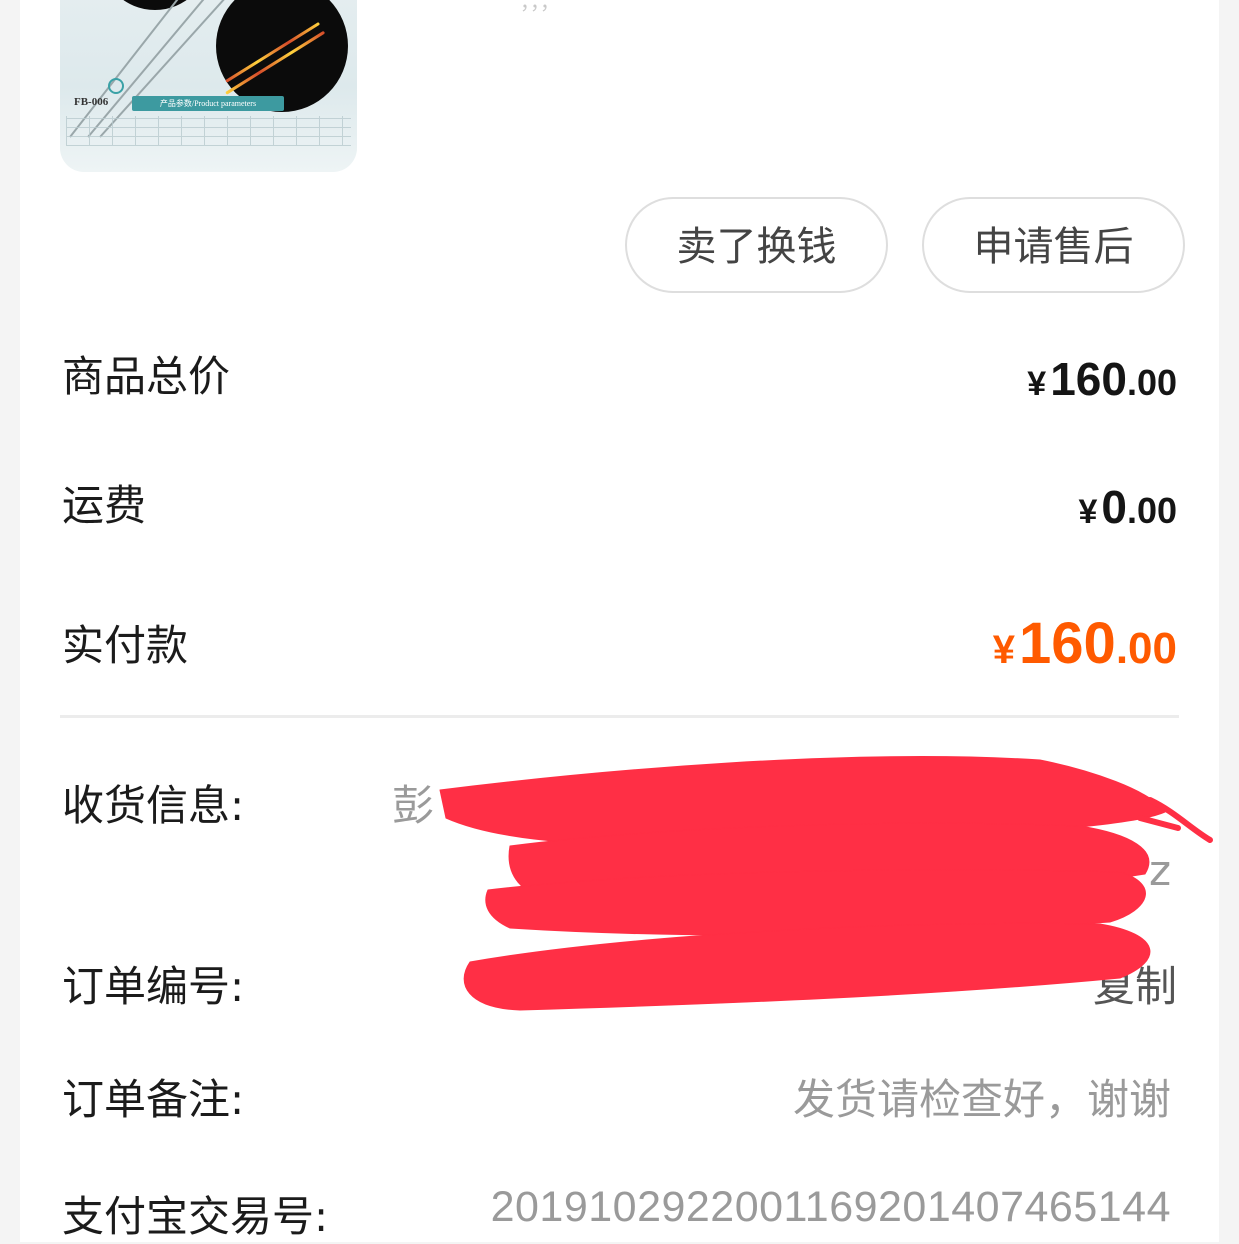 The height and width of the screenshot is (1244, 1239). I want to click on shipping-info-label: 收货信息:, so click(153, 805).